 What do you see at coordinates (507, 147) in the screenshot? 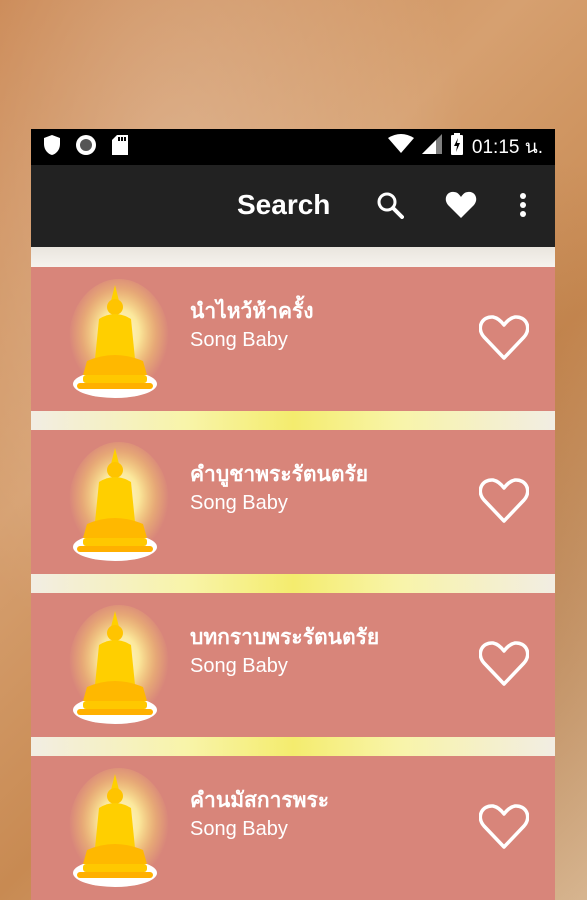
I see `status-time: 01:15 น.` at bounding box center [507, 147].